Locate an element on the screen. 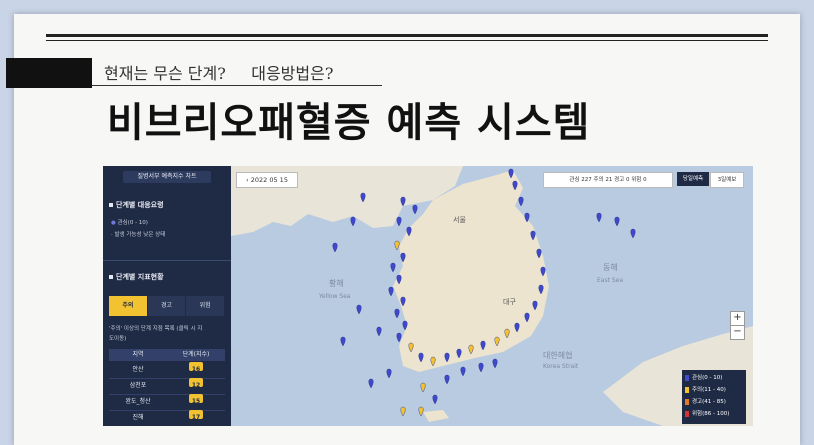 The image size is (814, 445). table-row: 안산 16 is located at coordinates (167, 370).